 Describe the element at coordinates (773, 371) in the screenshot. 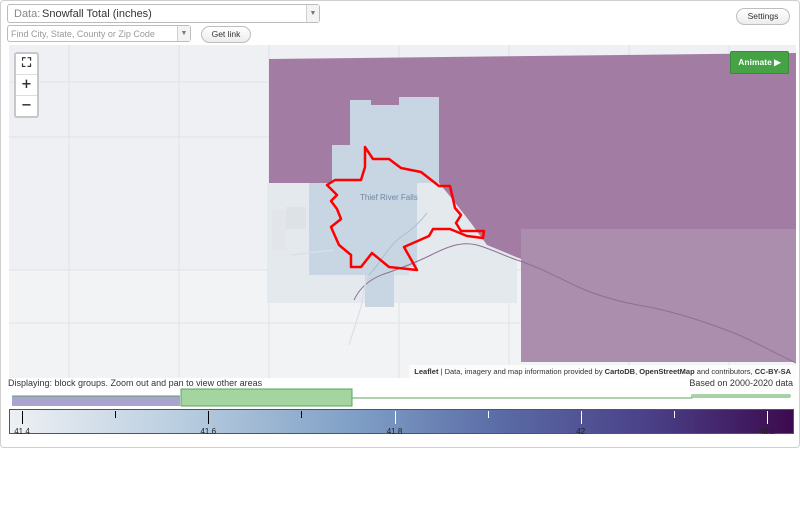

I see `license-link: CC-BY-SA` at that location.